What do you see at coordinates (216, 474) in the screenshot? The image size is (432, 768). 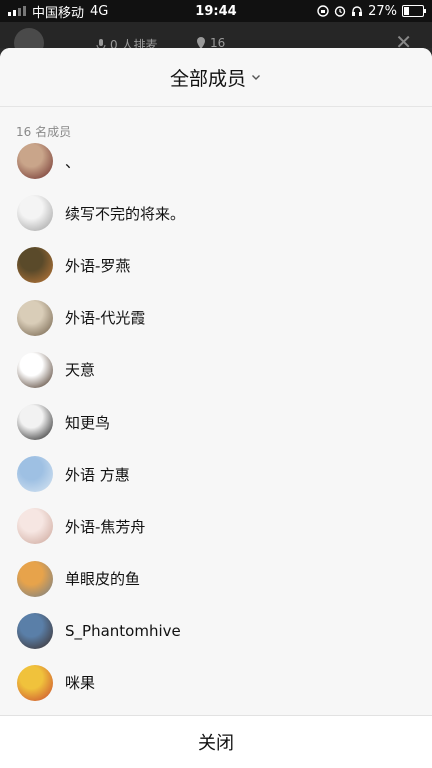 I see `member-row: 外语 方惠` at bounding box center [216, 474].